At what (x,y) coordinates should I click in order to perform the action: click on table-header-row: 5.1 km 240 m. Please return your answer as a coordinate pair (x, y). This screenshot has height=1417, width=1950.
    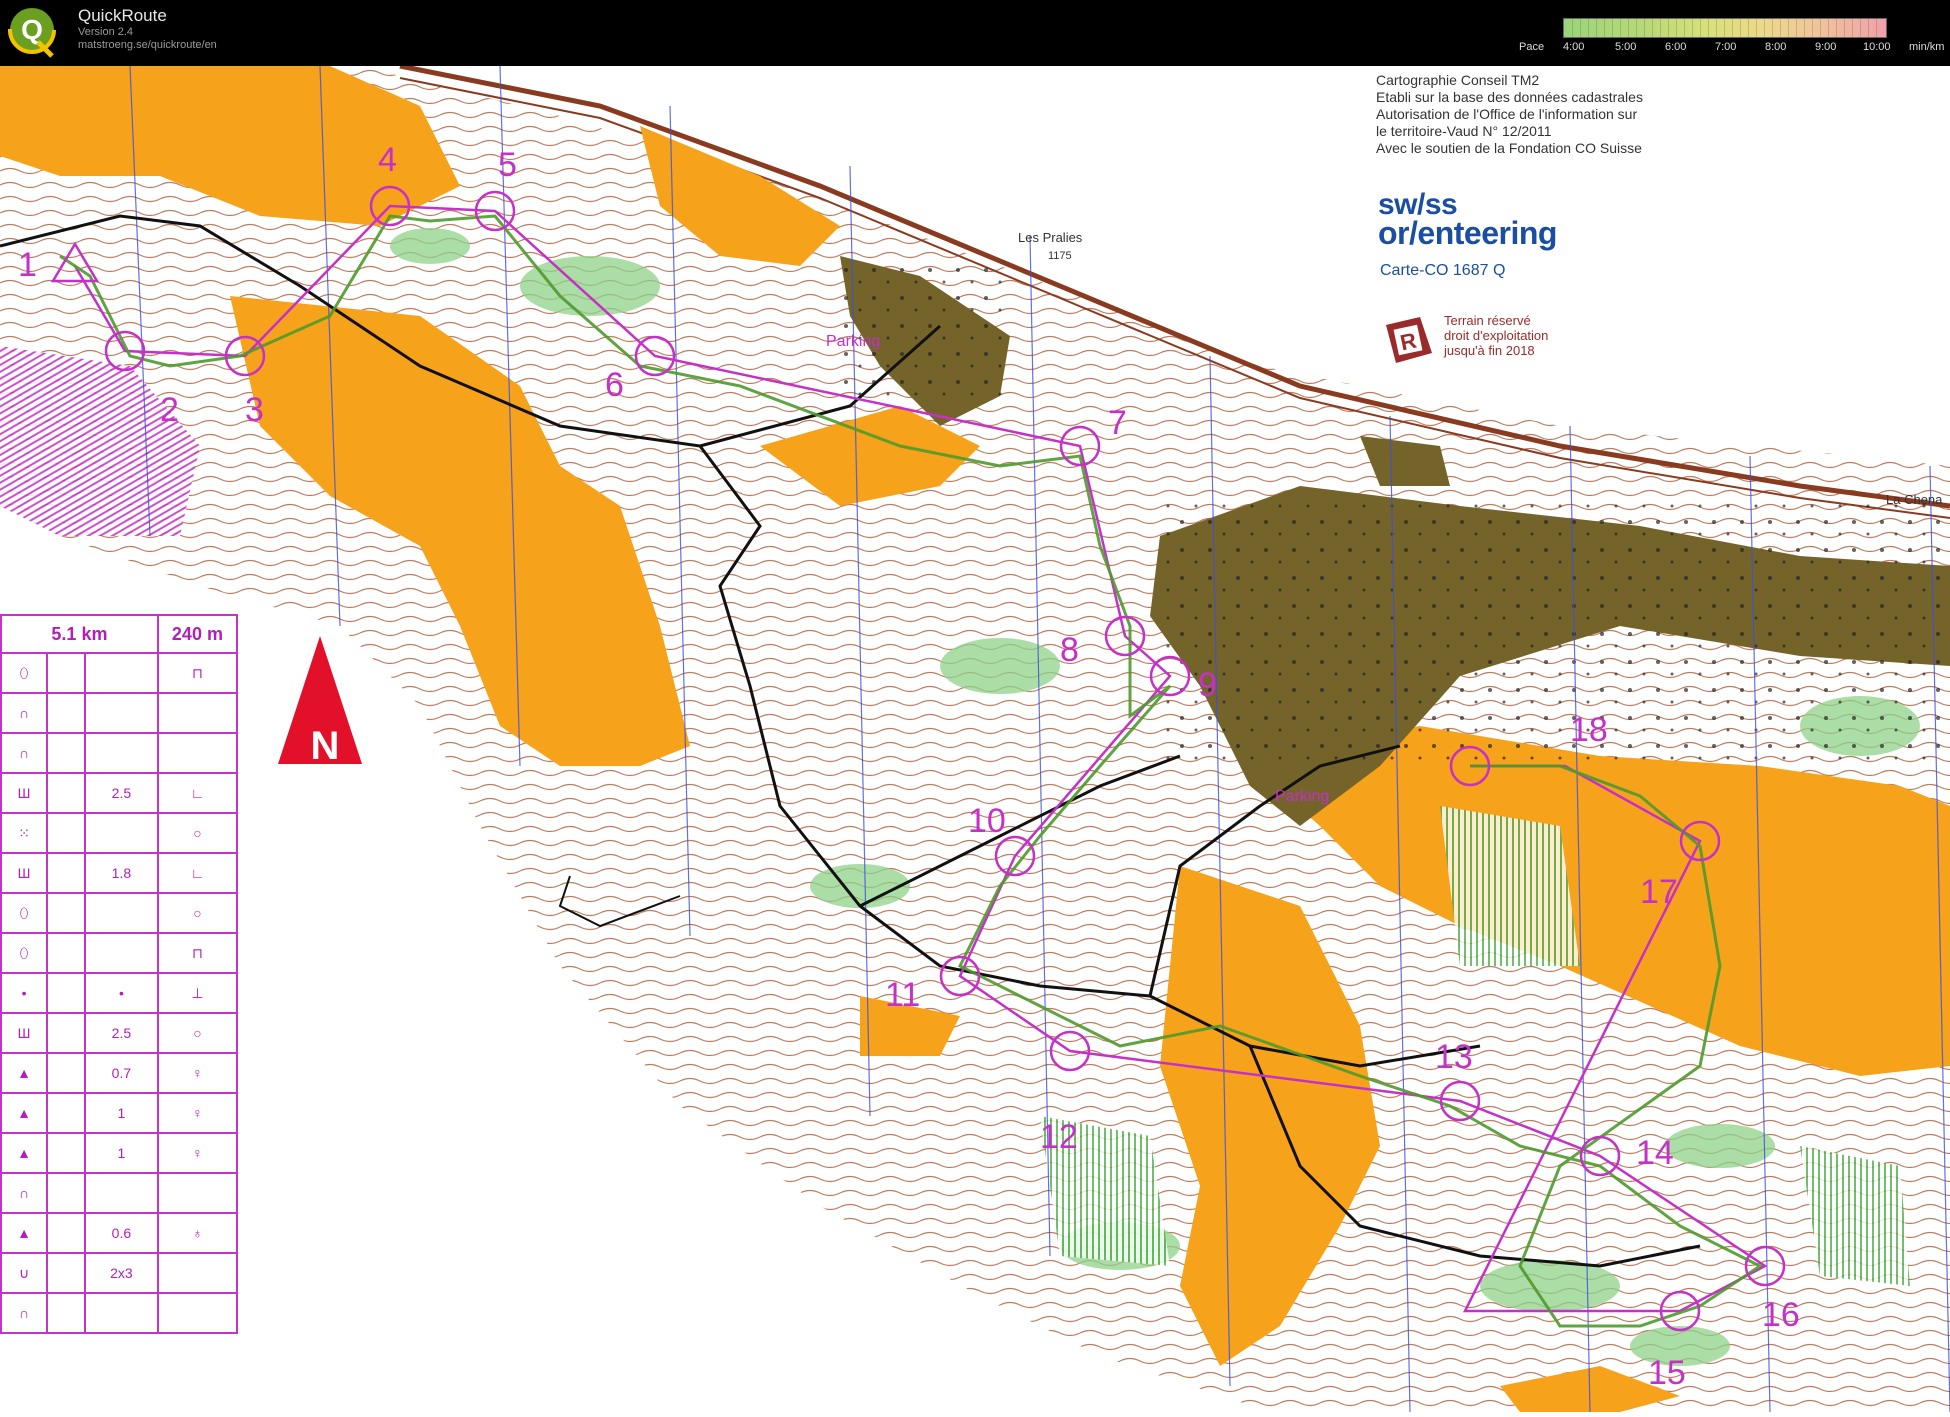
    Looking at the image, I should click on (119, 634).